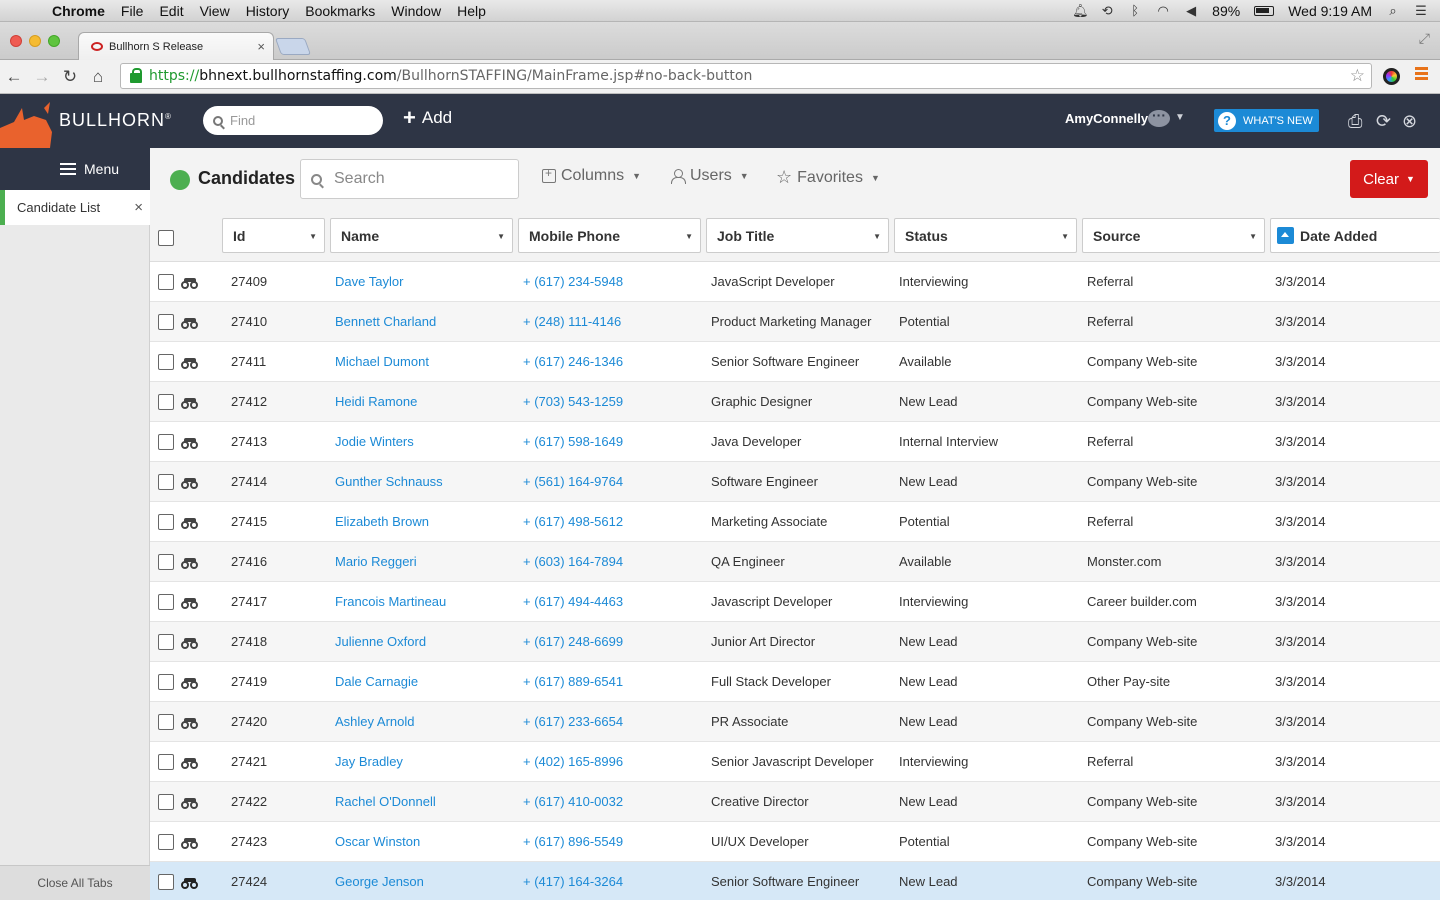  Describe the element at coordinates (16, 41) in the screenshot. I see `close-window-button` at that location.